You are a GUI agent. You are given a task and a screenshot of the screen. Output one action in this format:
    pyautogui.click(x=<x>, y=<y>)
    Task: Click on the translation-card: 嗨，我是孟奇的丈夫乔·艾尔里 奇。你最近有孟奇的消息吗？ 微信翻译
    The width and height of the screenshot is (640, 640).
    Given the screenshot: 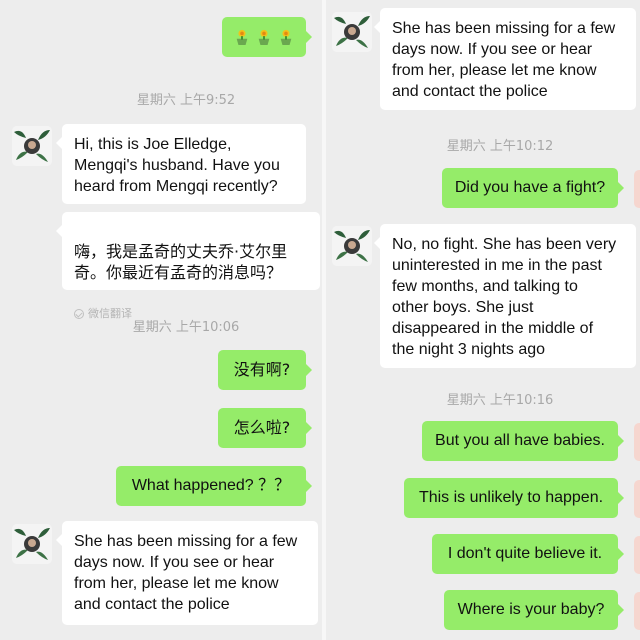 What is the action you would take?
    pyautogui.click(x=188, y=266)
    